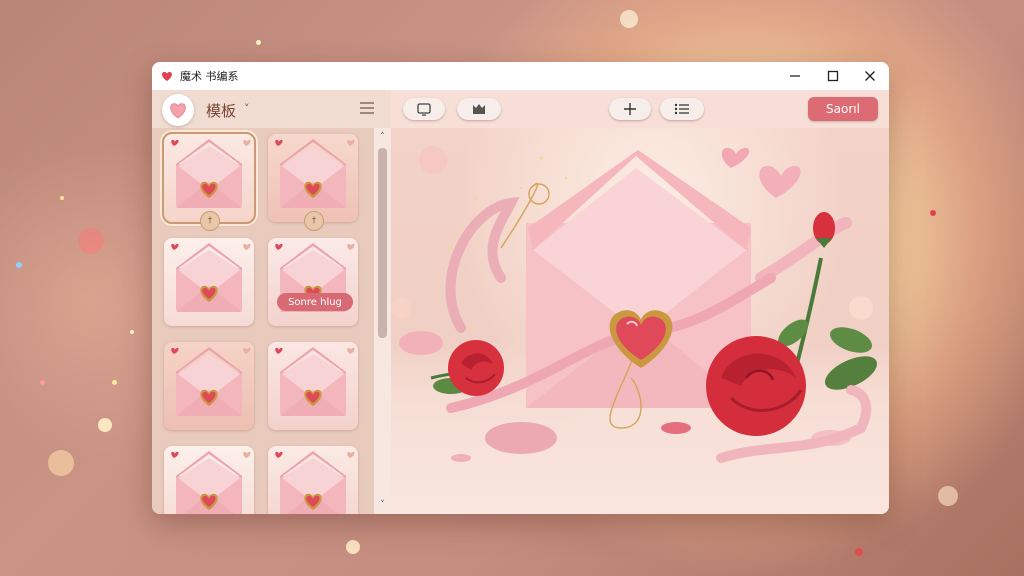 The image size is (1024, 576). I want to click on template-card: Sonre hlug, so click(313, 282).